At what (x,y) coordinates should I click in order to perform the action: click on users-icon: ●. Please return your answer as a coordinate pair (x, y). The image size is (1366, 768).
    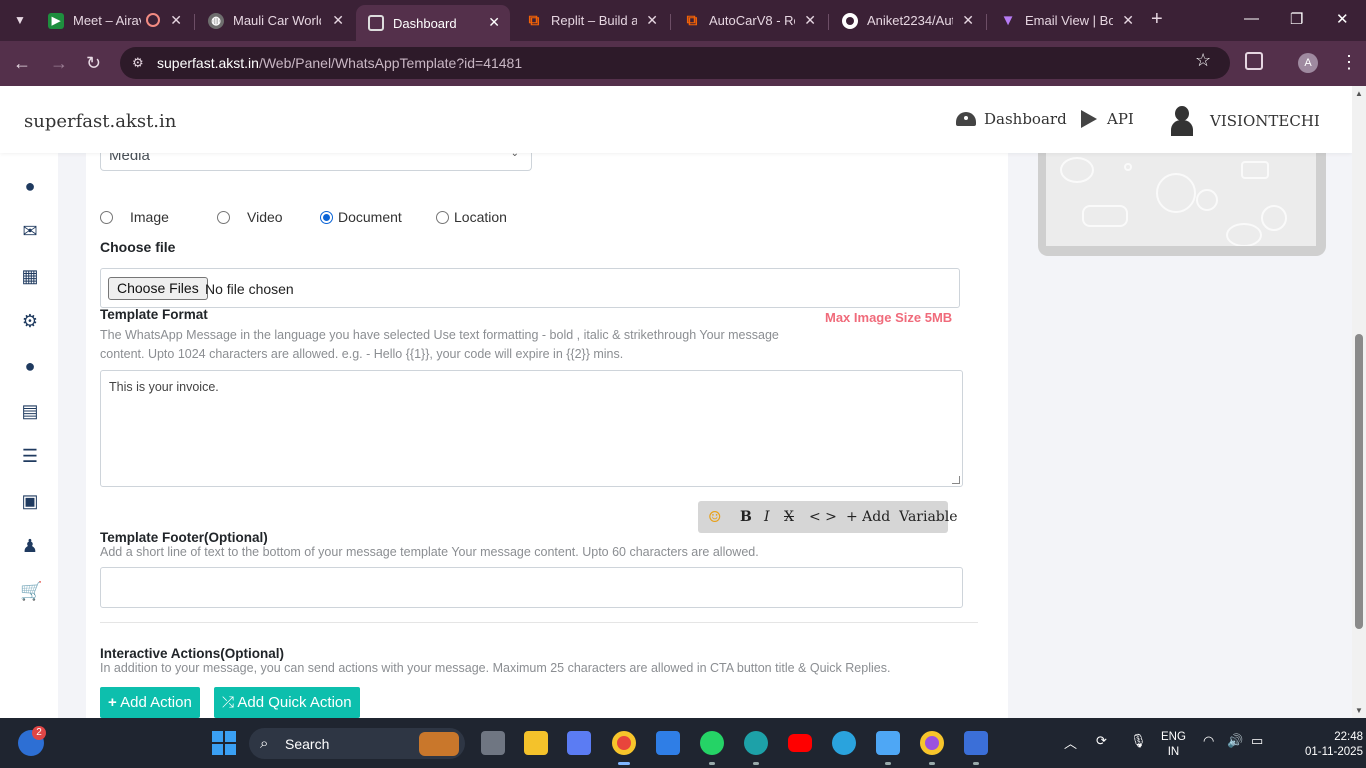
    Looking at the image, I should click on (30, 366).